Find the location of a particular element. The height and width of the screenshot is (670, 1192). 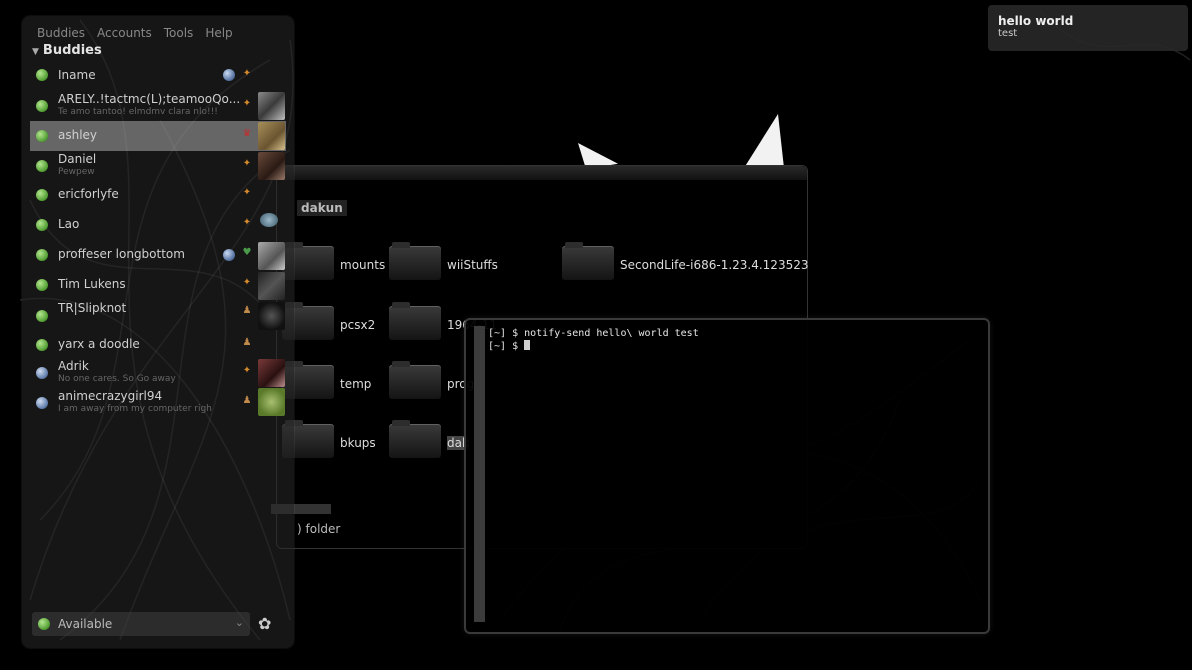

buddy-row: Daniel Pewpew ✦ is located at coordinates (158, 166).